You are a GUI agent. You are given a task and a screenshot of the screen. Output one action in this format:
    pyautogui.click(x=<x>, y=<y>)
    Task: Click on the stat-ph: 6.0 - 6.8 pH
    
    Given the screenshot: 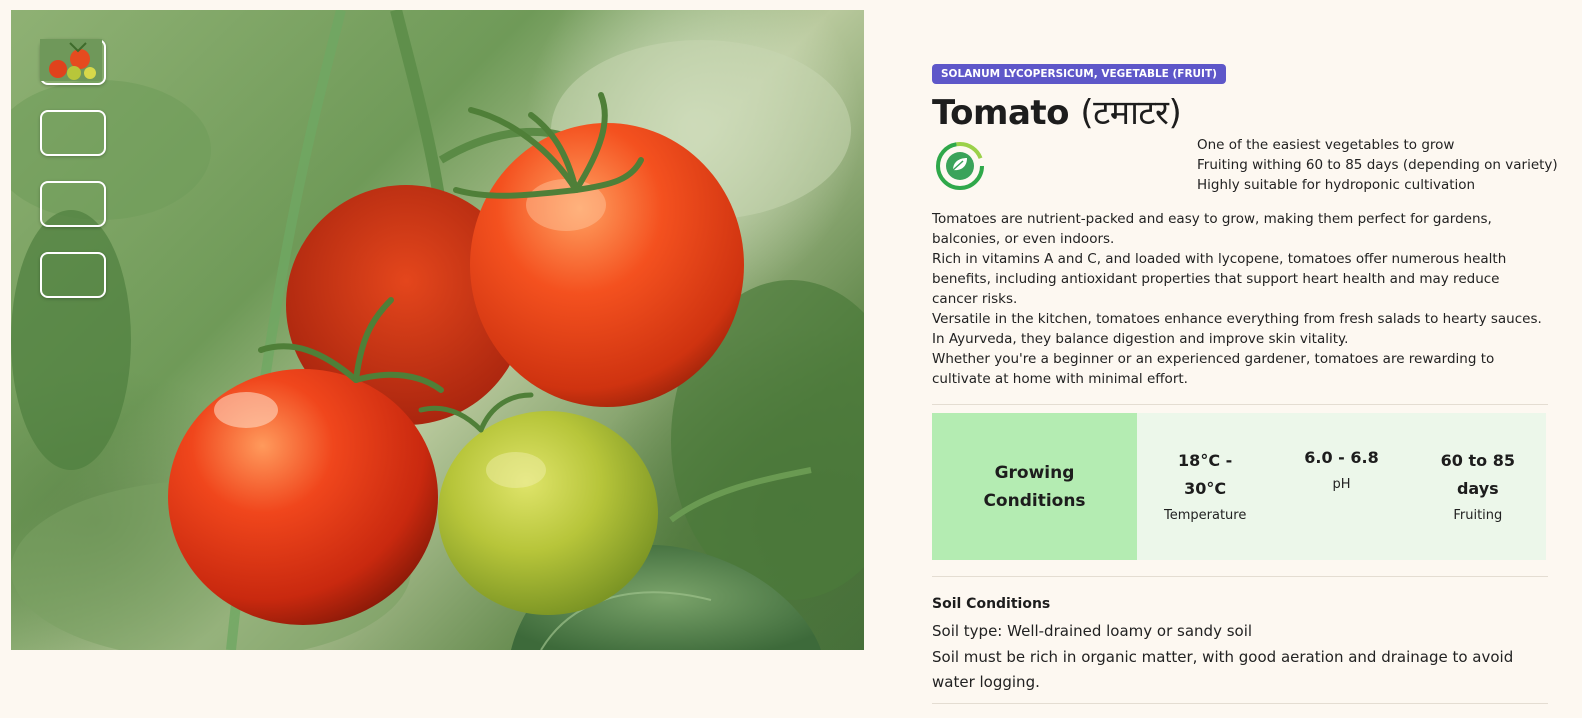 What is the action you would take?
    pyautogui.click(x=1341, y=486)
    